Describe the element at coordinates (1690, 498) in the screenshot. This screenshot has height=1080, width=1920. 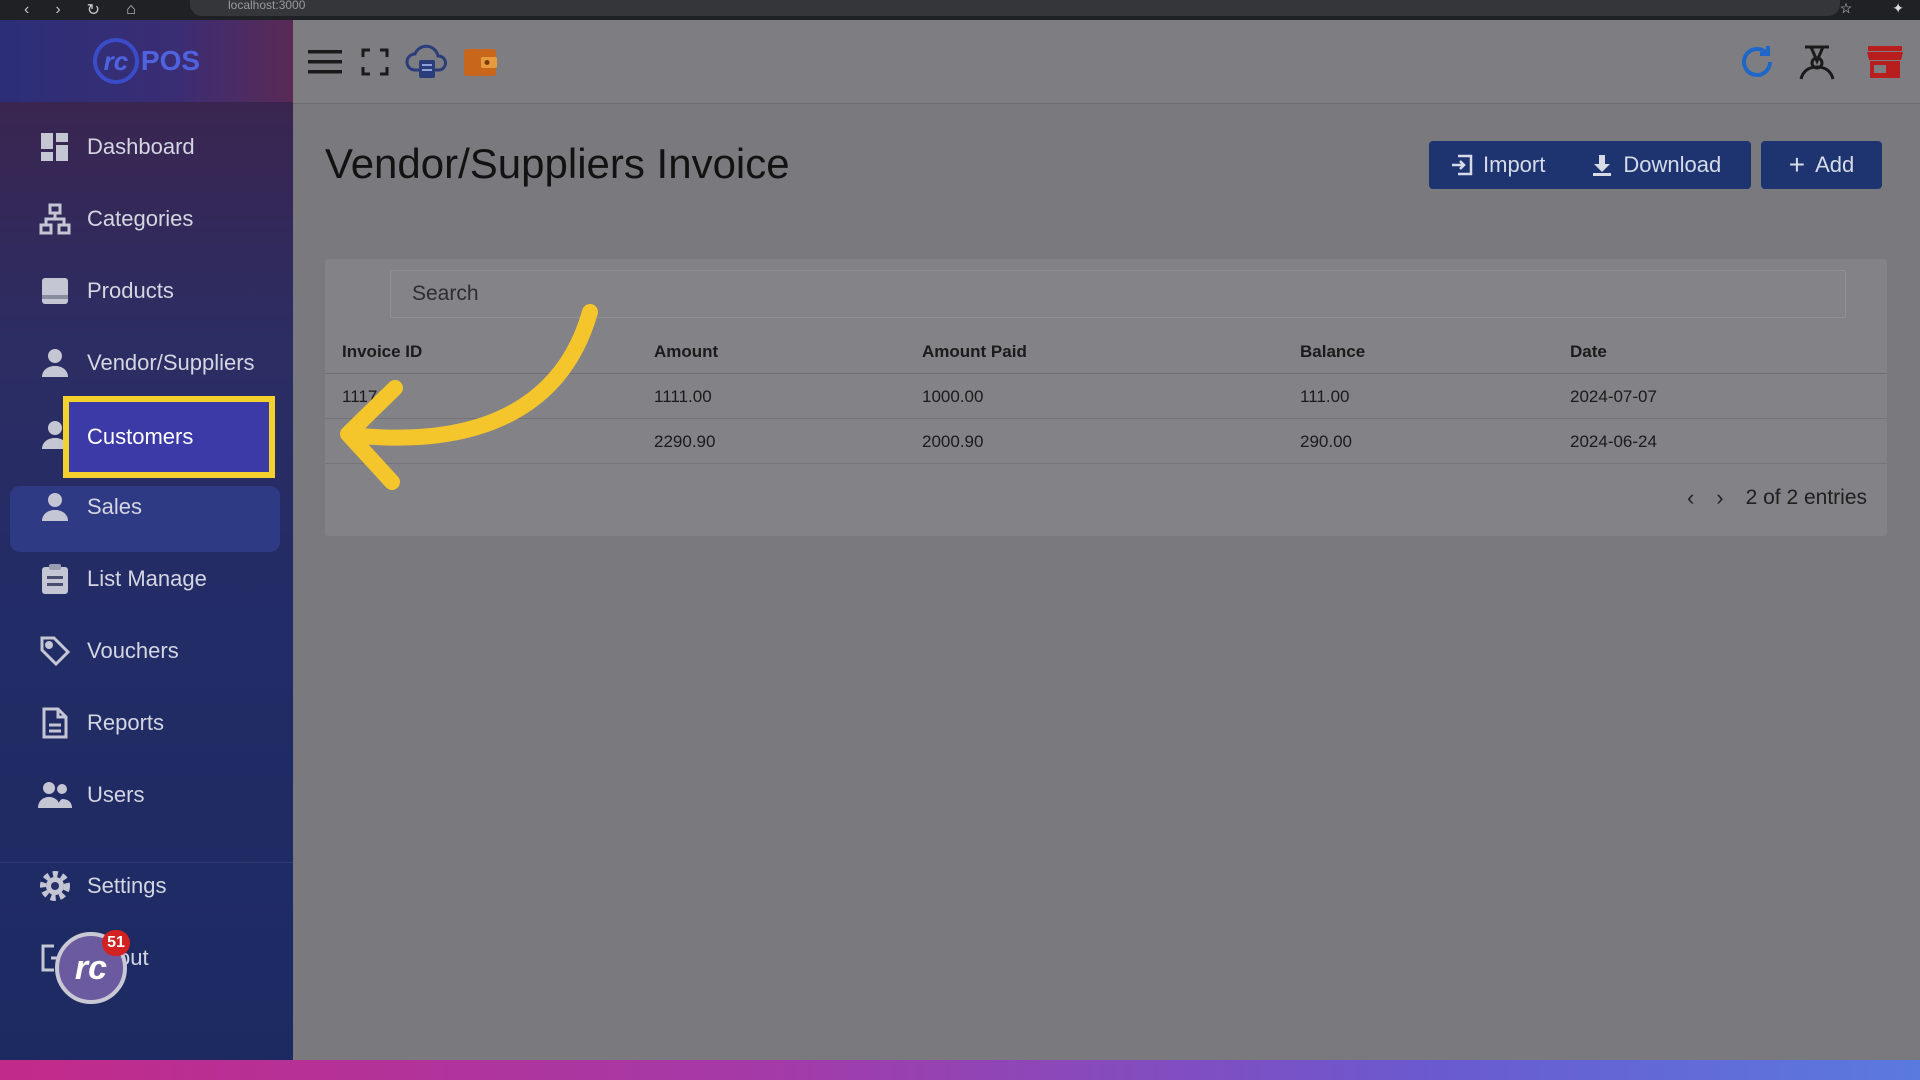
I see `prev-page-icon: ‹` at that location.